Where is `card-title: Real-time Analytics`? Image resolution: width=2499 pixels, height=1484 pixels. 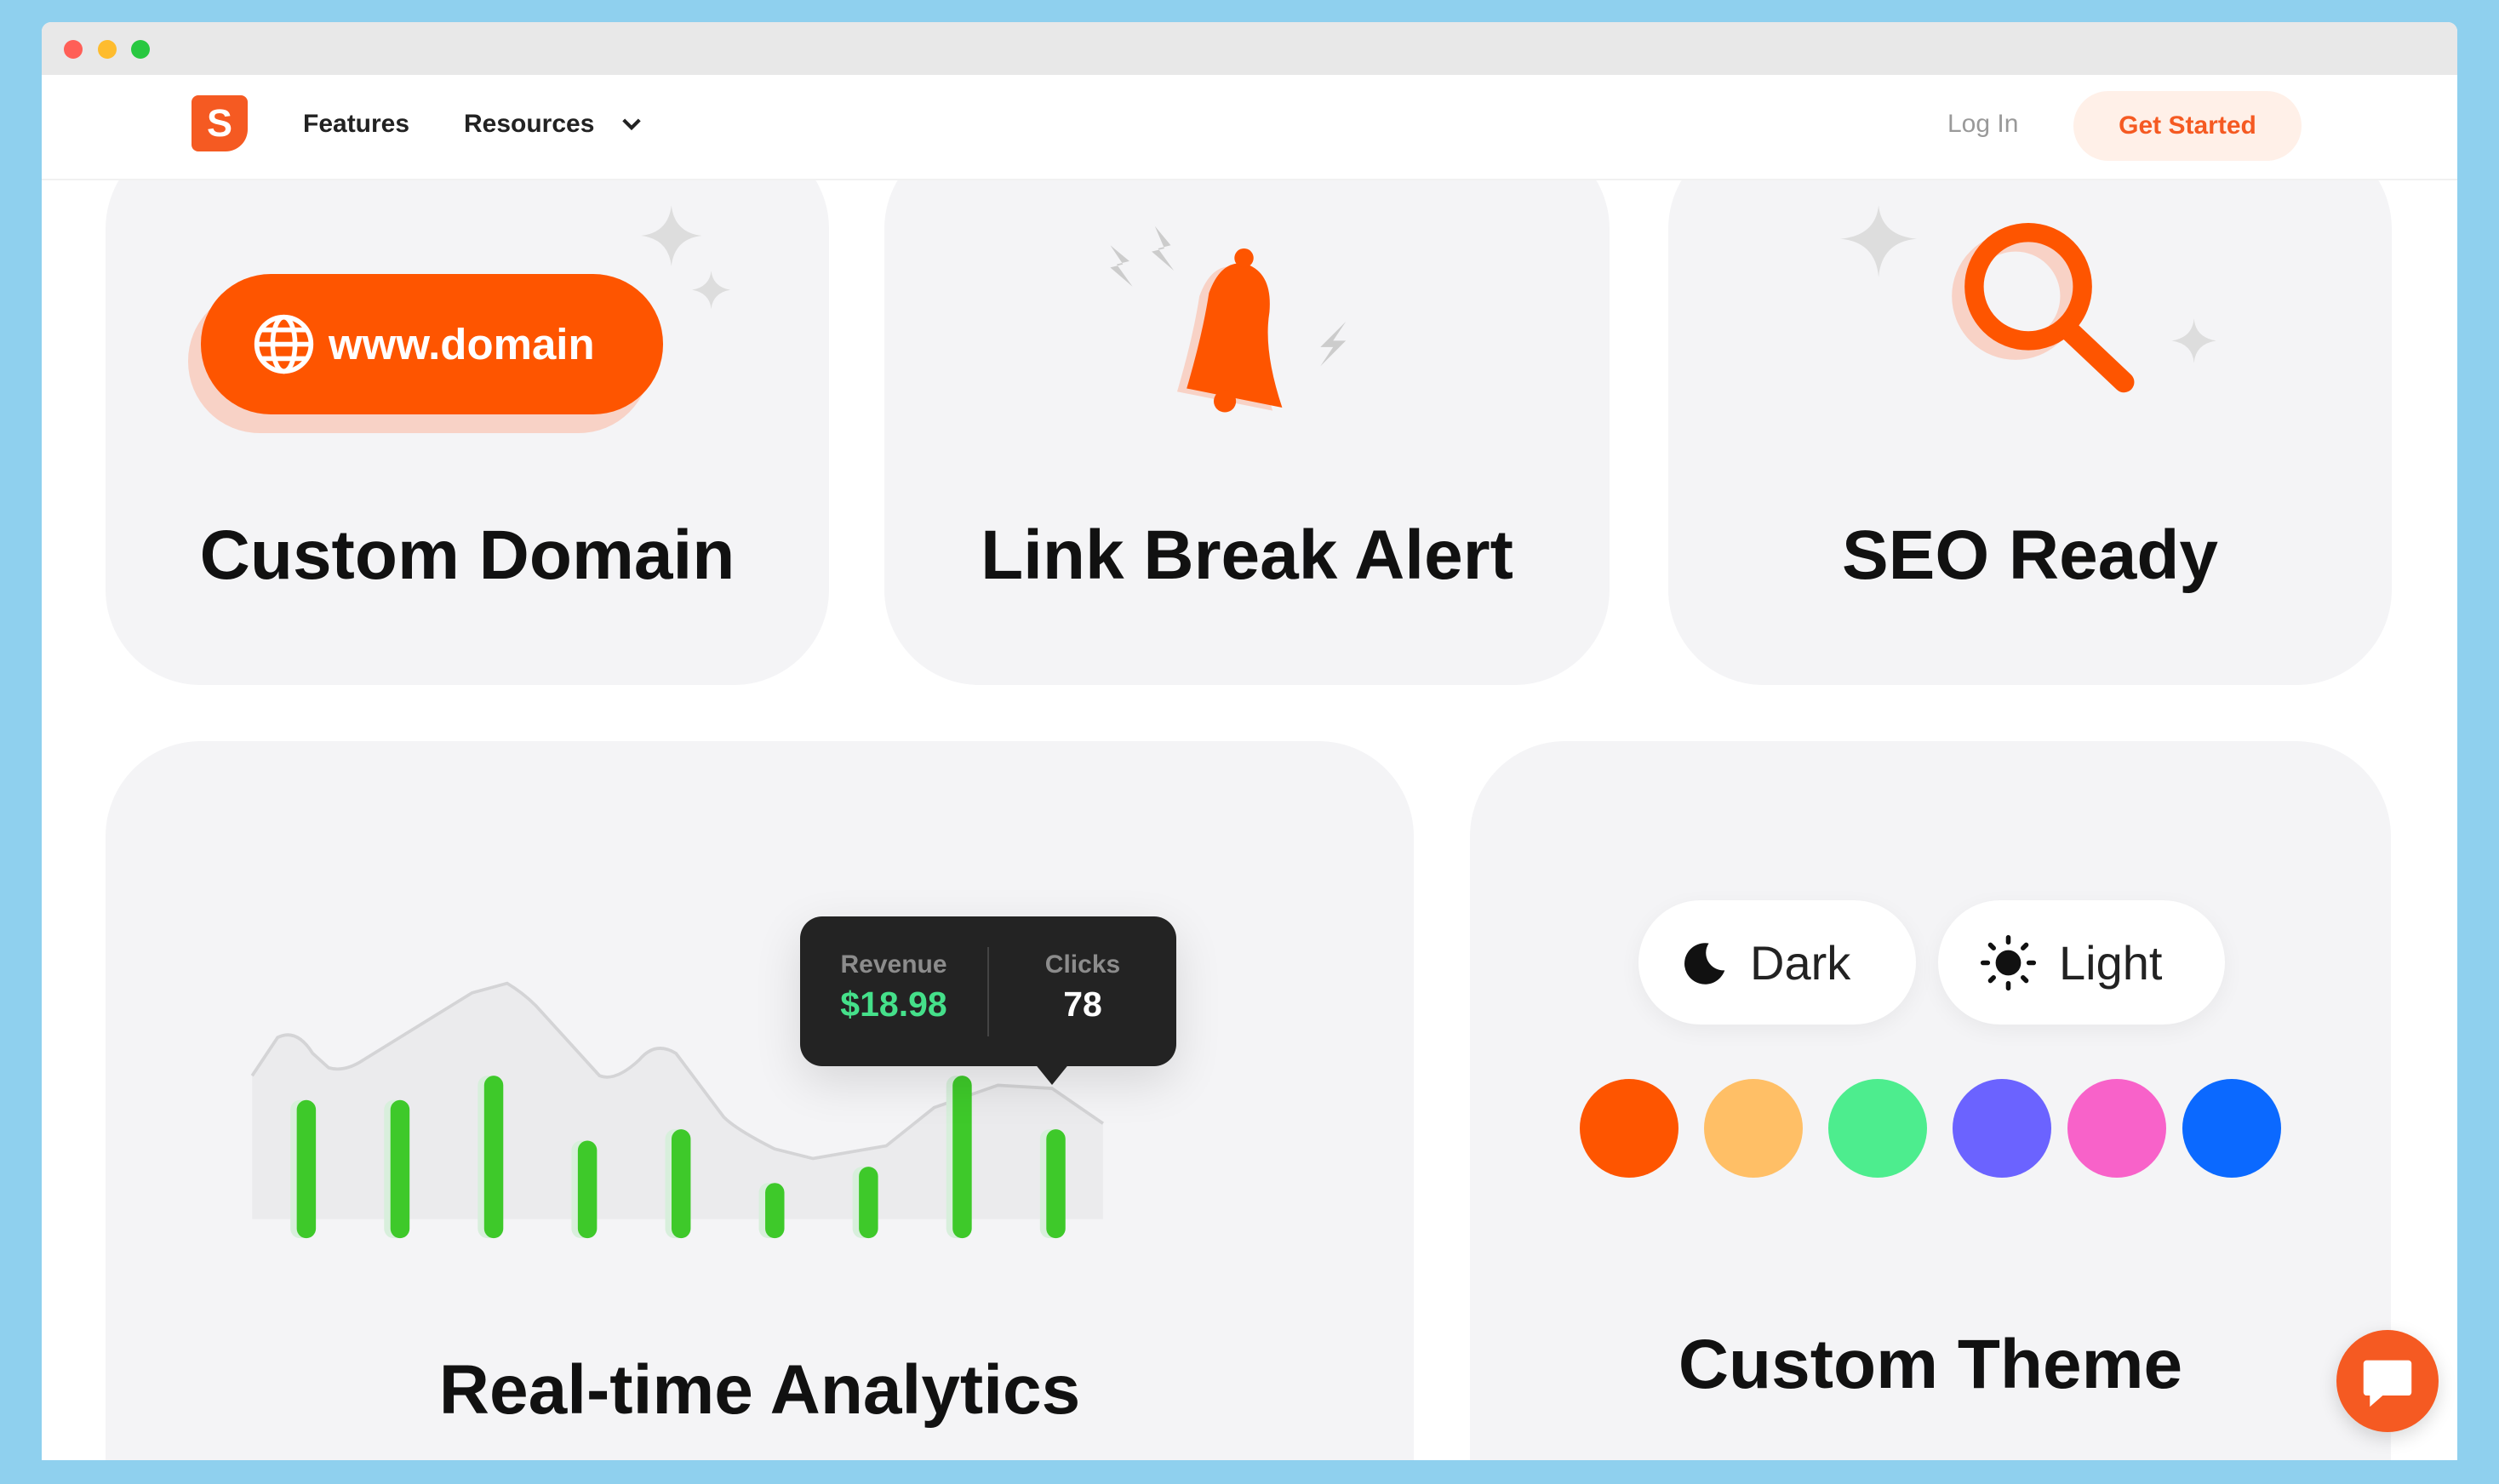 card-title: Real-time Analytics is located at coordinates (759, 1390).